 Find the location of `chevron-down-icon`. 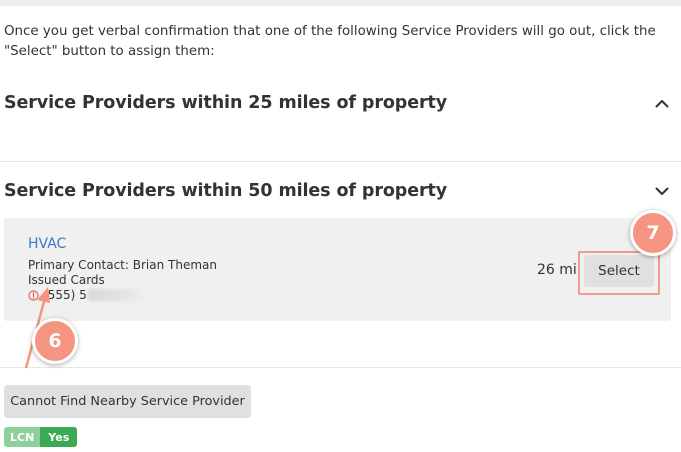

chevron-down-icon is located at coordinates (662, 191).